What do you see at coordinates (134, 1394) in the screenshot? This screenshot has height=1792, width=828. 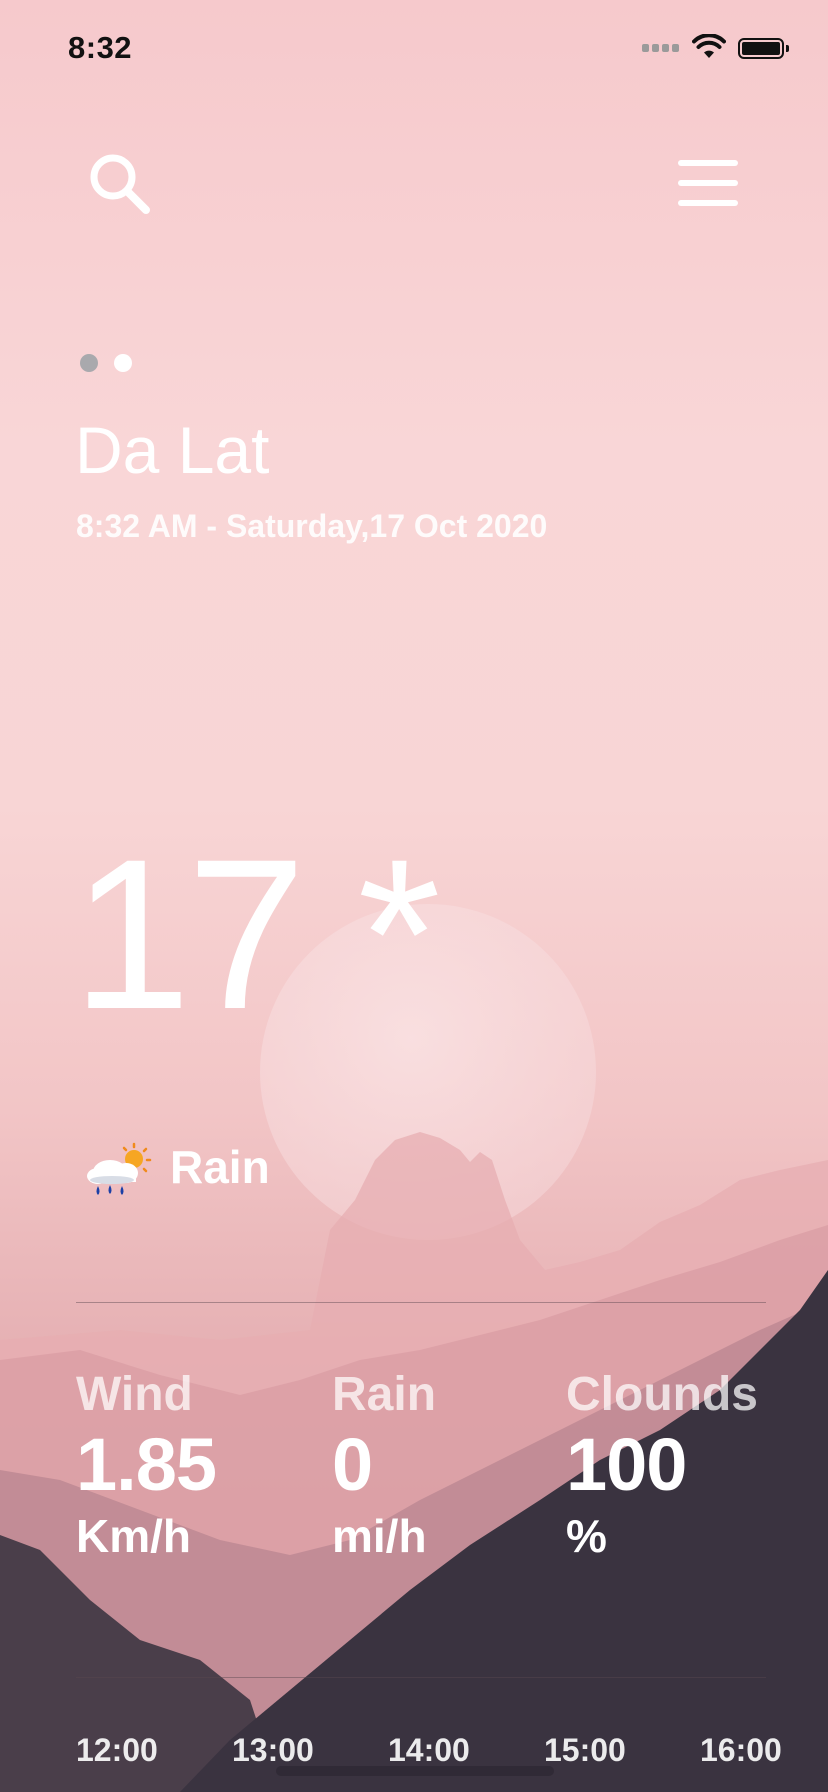 I see `stat-label: Wind` at bounding box center [134, 1394].